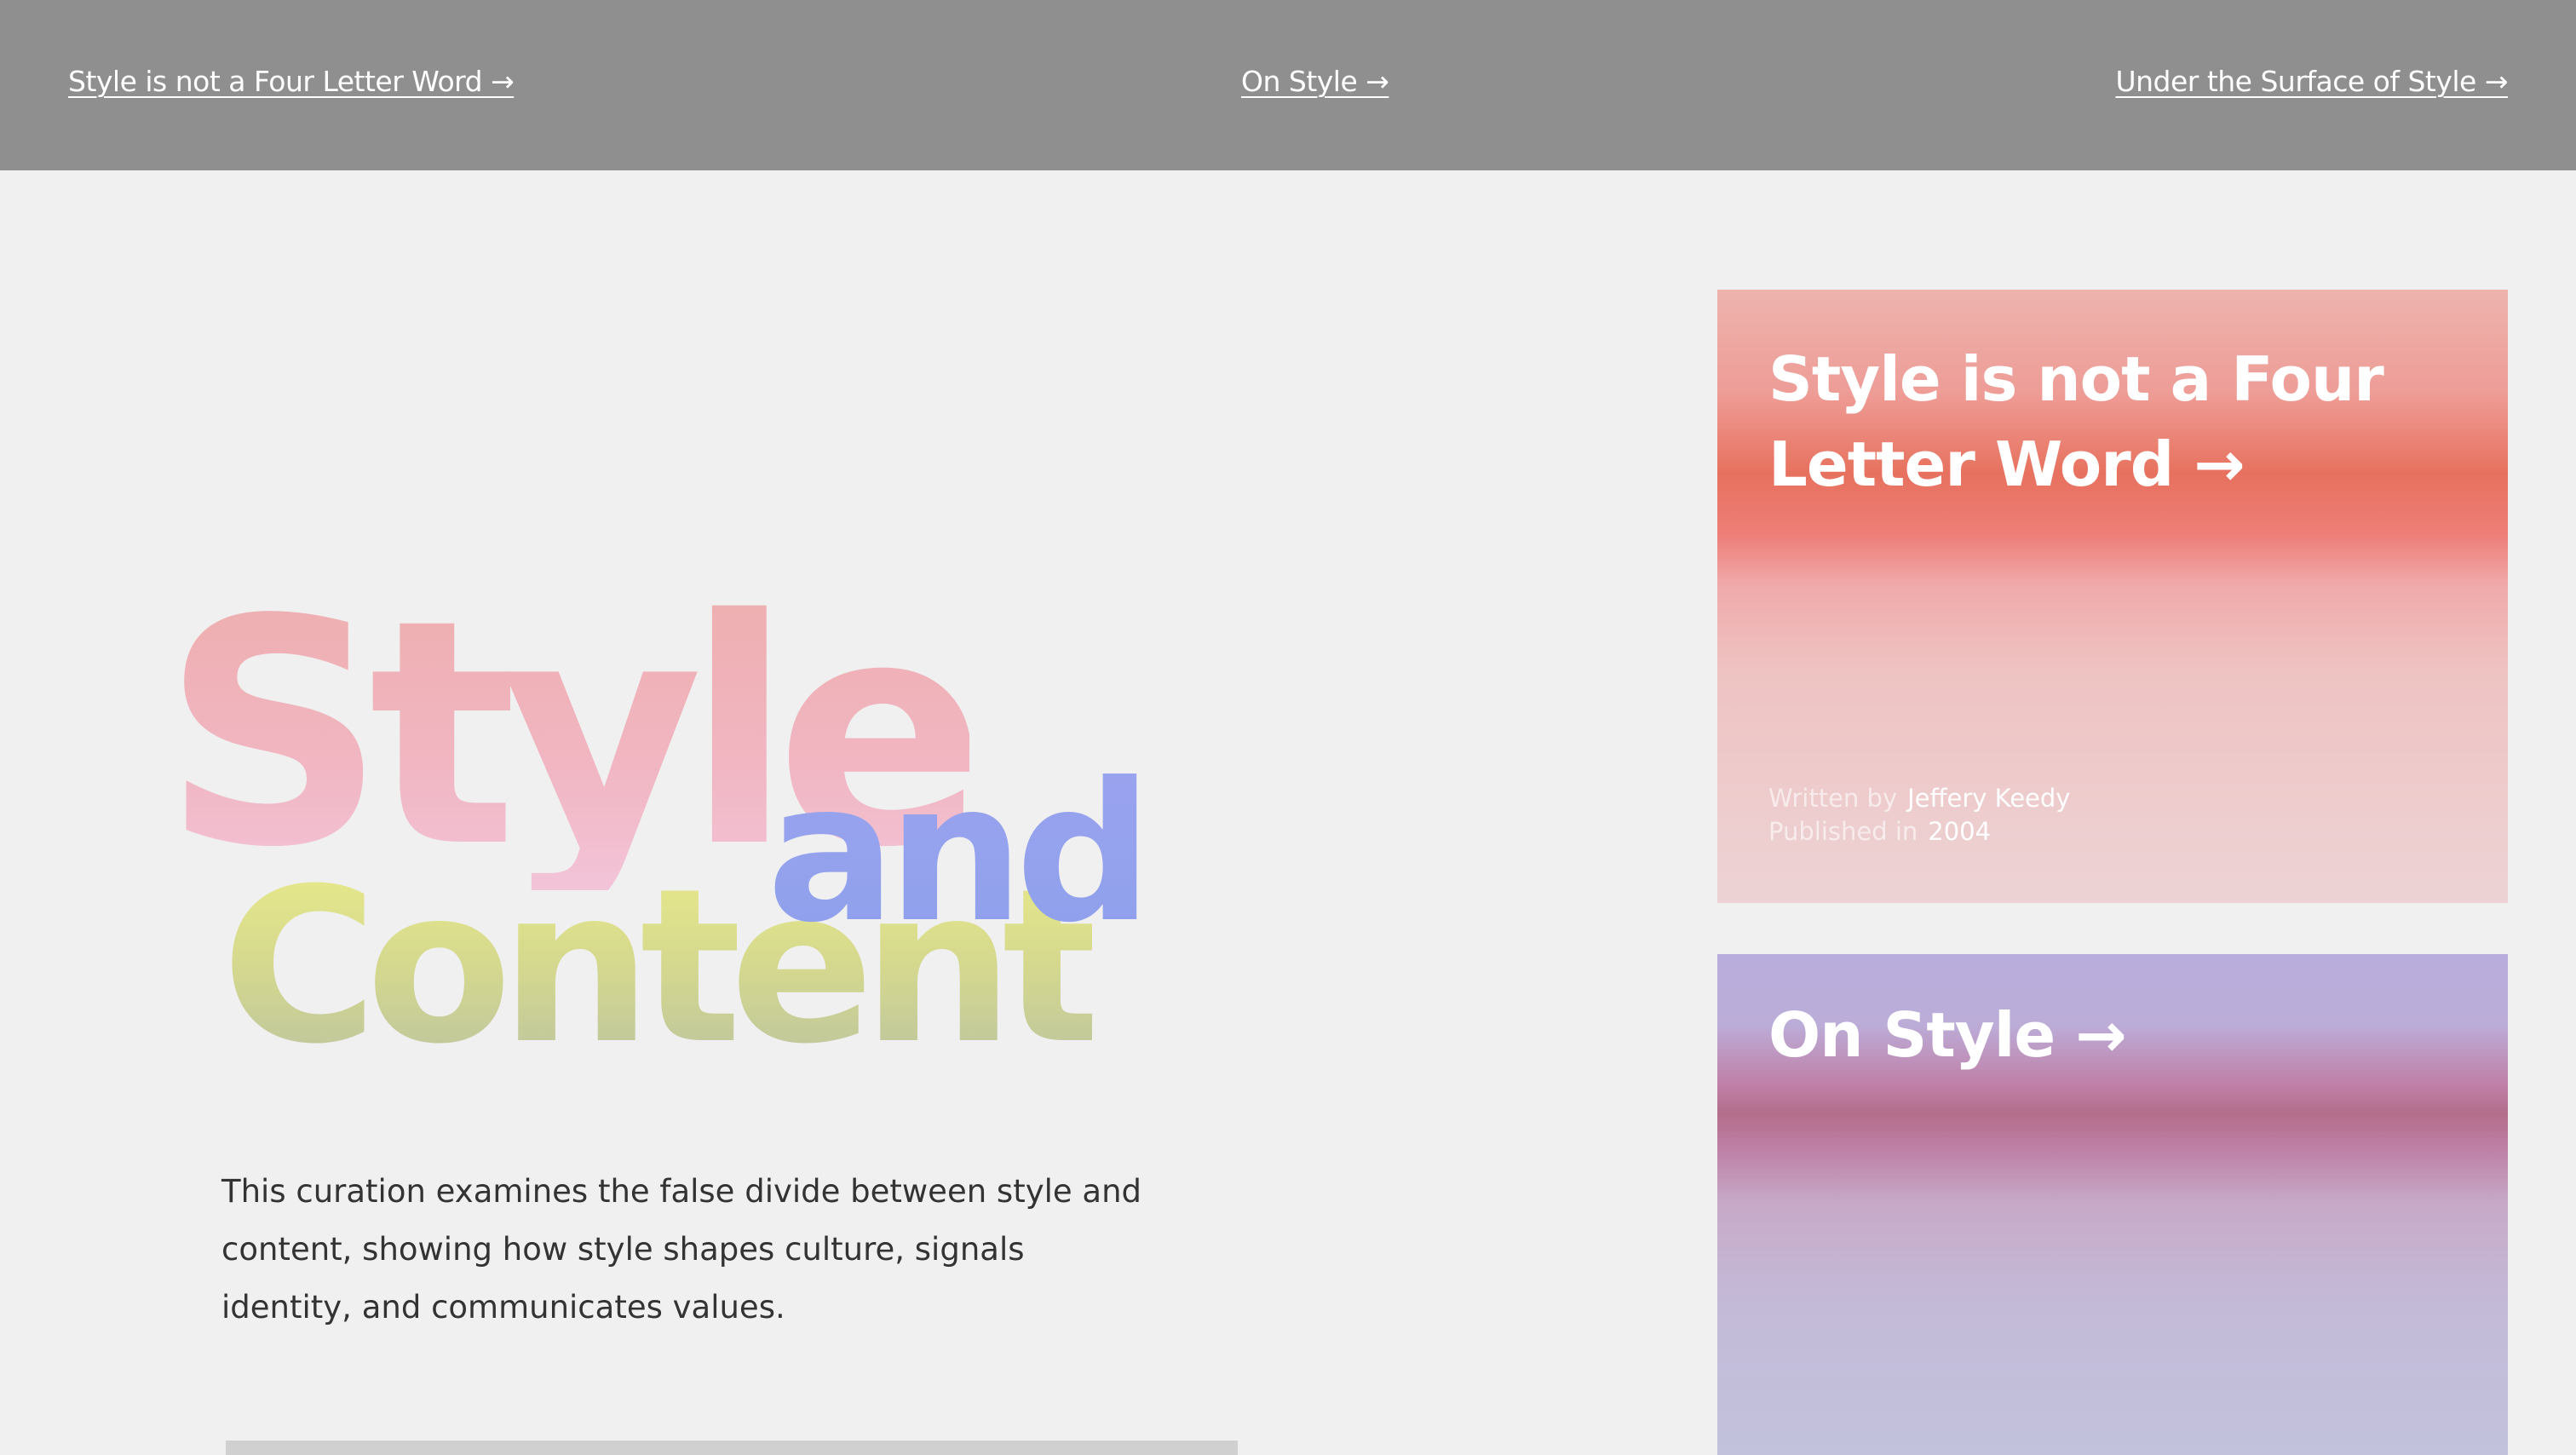 Image resolution: width=2576 pixels, height=1455 pixels. What do you see at coordinates (2113, 1204) in the screenshot?
I see `article-card-on-style: On Style →` at bounding box center [2113, 1204].